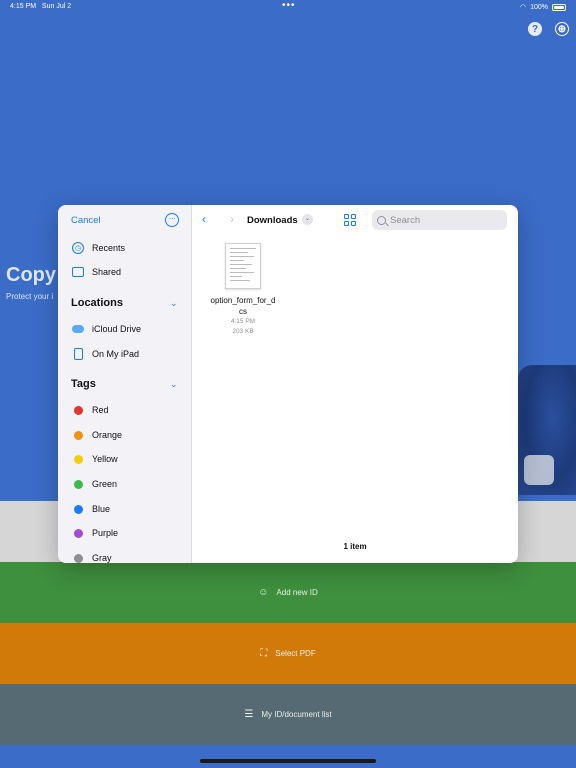 This screenshot has width=576, height=768. I want to click on file-name: option_form_for_dcs, so click(243, 306).